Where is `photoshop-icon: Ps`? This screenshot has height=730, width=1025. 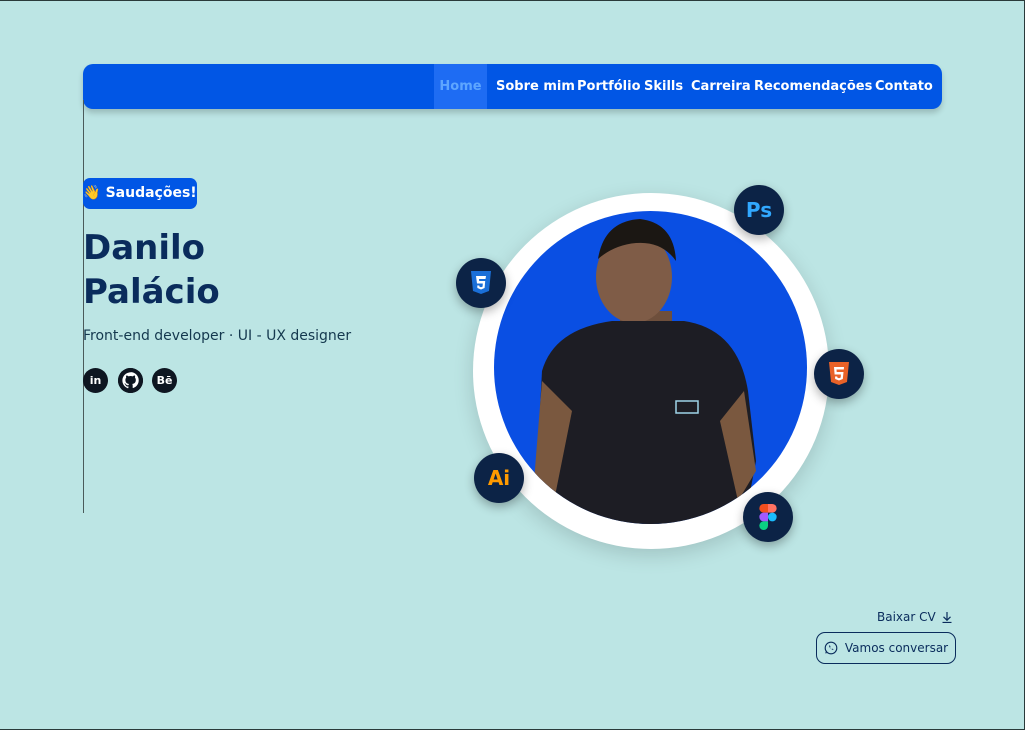 photoshop-icon: Ps is located at coordinates (759, 210).